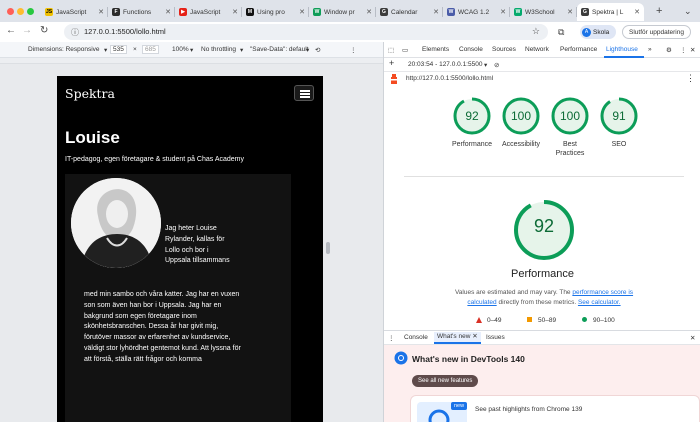 This screenshot has width=700, height=422. I want to click on dimensions-dropdown: Dimensions: Responsive, so click(64, 49).